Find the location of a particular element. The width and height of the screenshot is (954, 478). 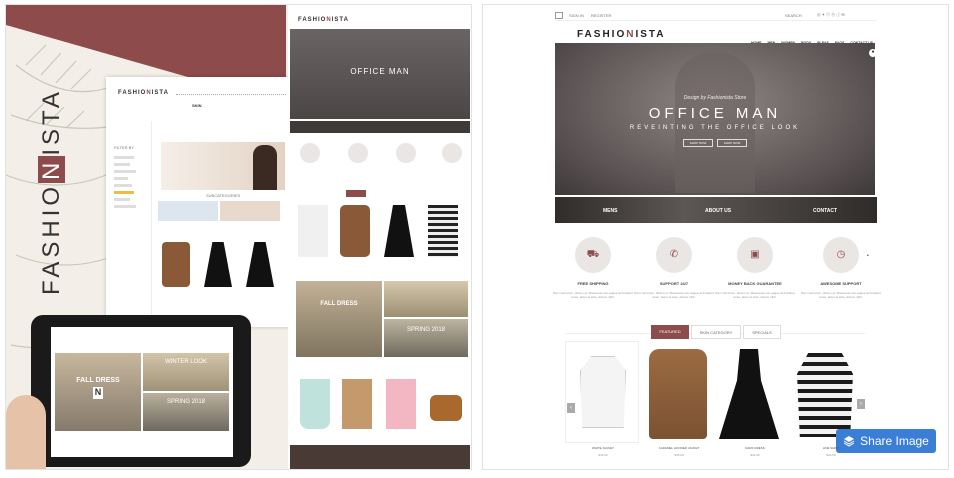

hero-title: OFFICE MAN is located at coordinates (715, 113).